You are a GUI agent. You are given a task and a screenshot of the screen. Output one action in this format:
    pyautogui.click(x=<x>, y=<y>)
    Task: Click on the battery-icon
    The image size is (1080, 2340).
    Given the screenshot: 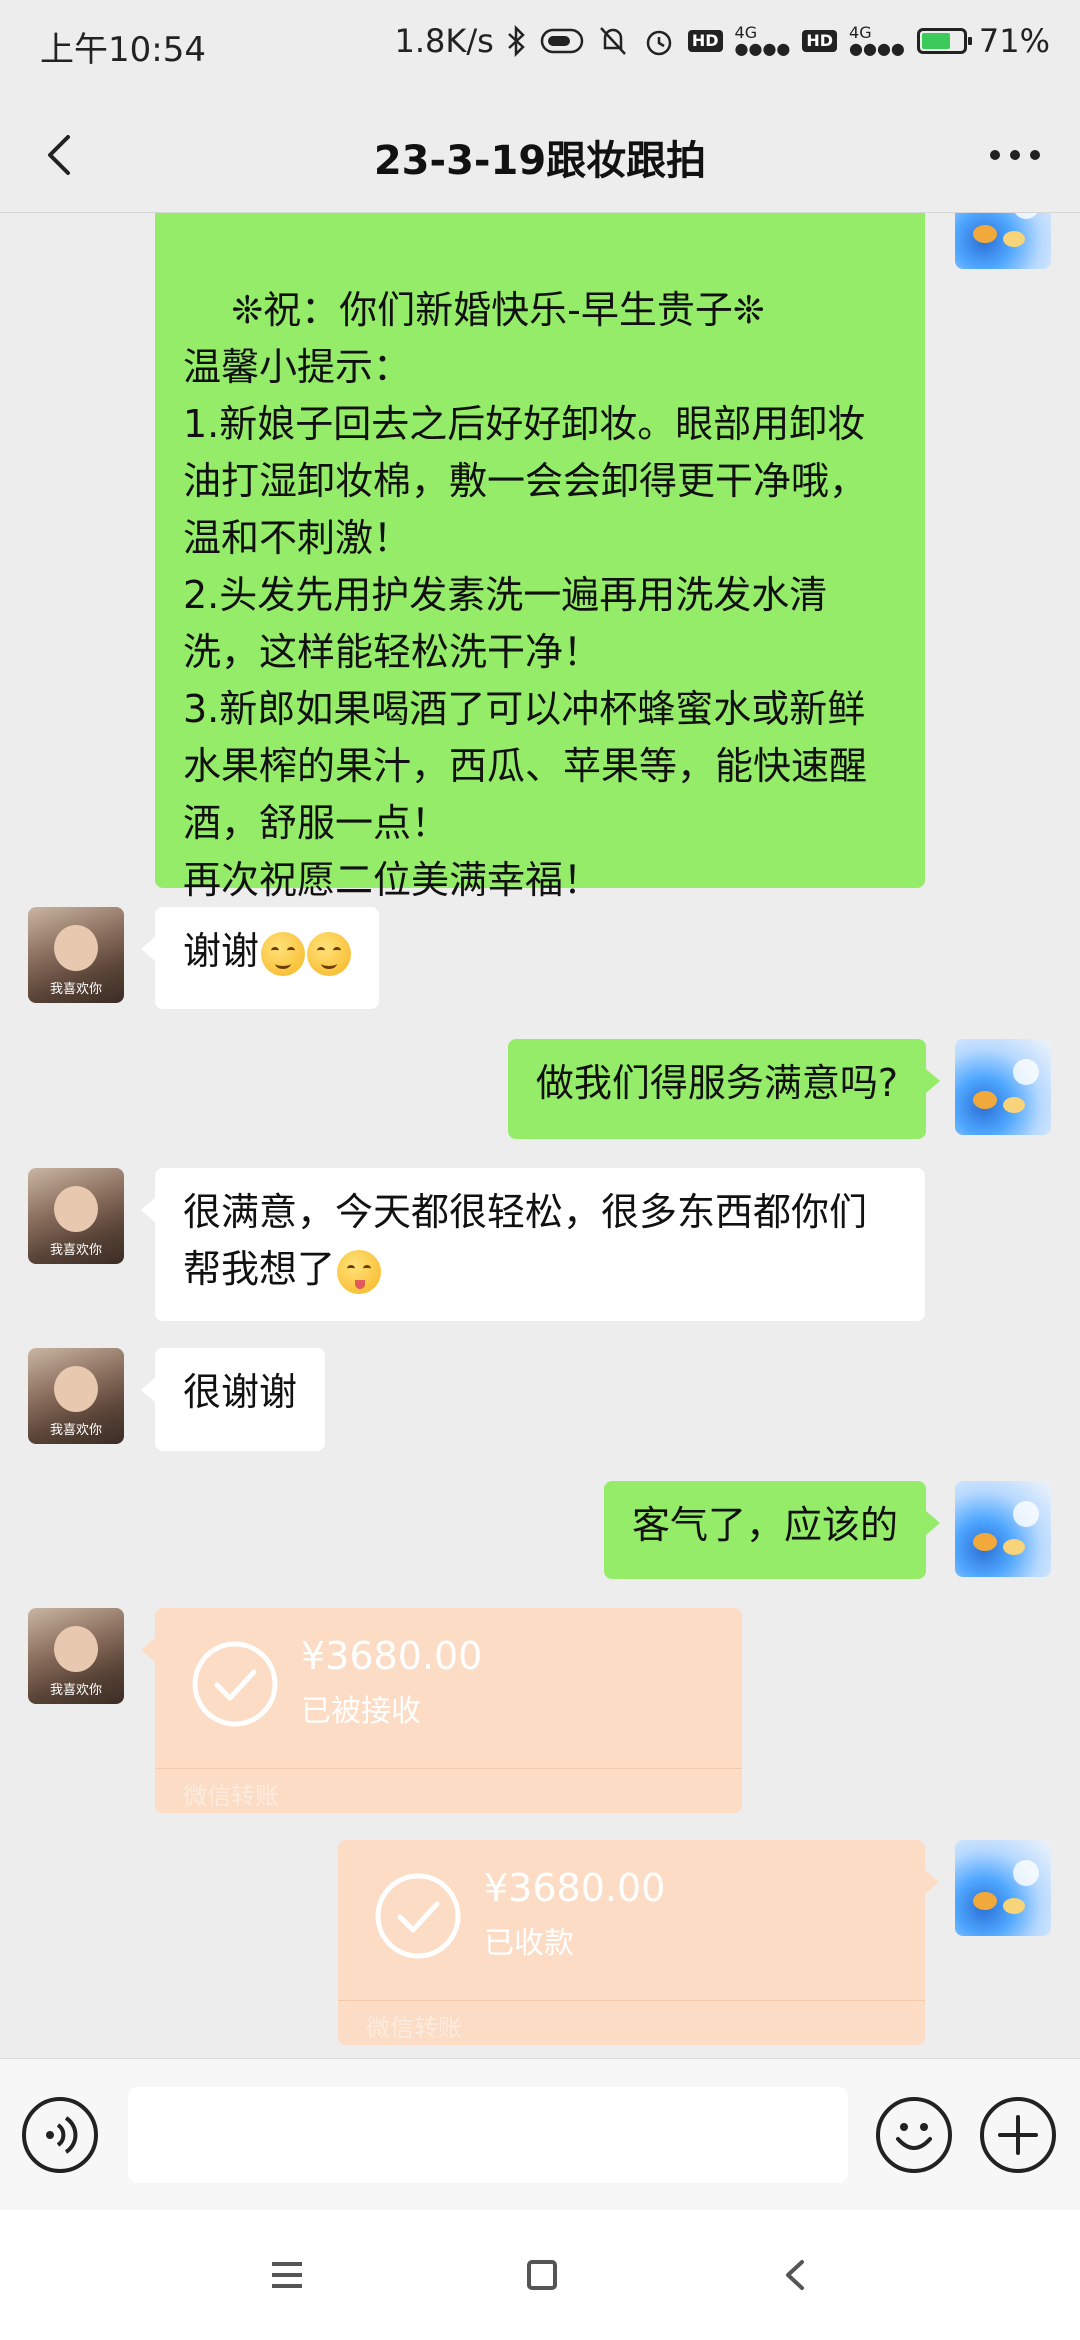 What is the action you would take?
    pyautogui.click(x=944, y=41)
    